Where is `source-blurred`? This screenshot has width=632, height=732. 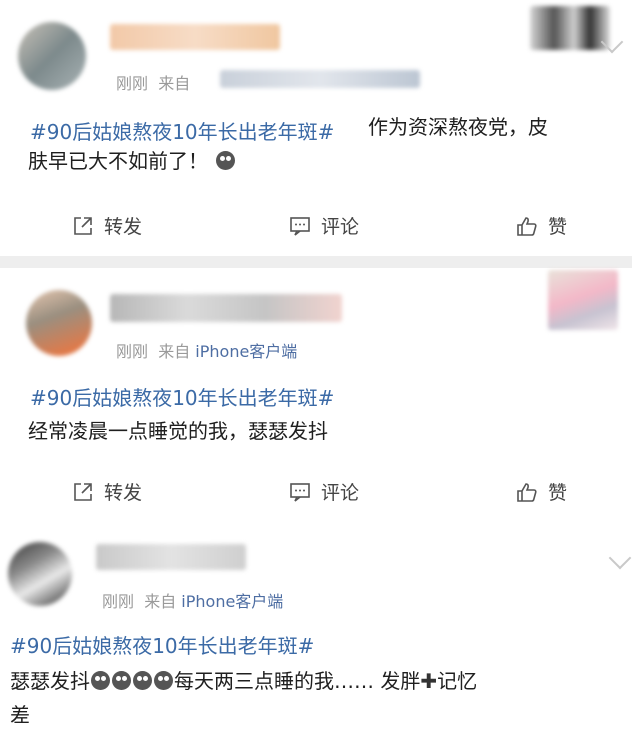
source-blurred is located at coordinates (320, 79).